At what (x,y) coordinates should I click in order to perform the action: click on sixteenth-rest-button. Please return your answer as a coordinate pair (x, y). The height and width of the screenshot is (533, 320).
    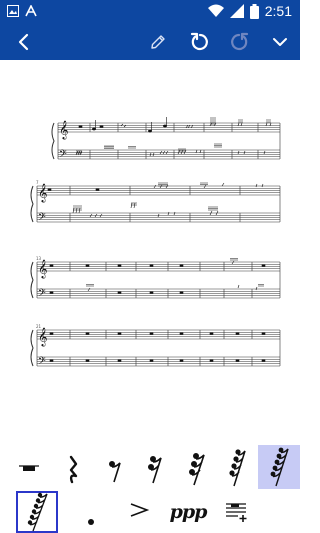
    Looking at the image, I should click on (155, 469).